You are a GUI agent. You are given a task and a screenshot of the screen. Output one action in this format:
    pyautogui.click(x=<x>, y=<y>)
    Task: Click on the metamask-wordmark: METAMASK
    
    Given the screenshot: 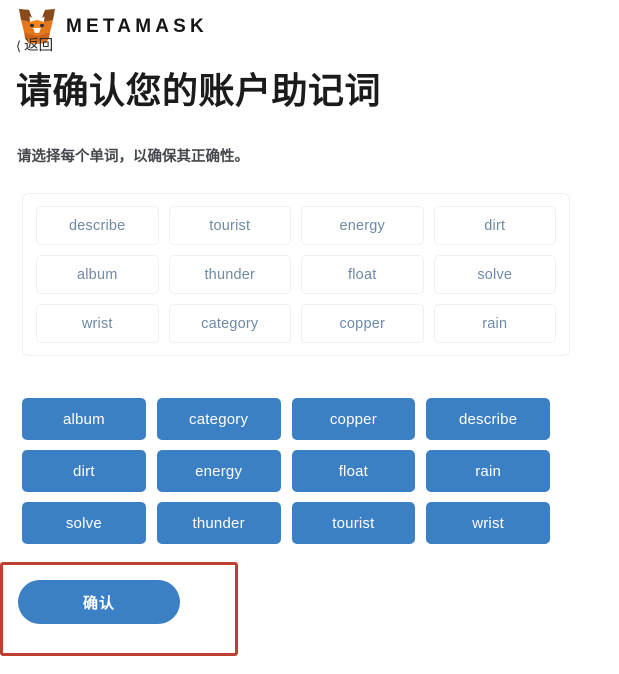 What is the action you would take?
    pyautogui.click(x=137, y=26)
    